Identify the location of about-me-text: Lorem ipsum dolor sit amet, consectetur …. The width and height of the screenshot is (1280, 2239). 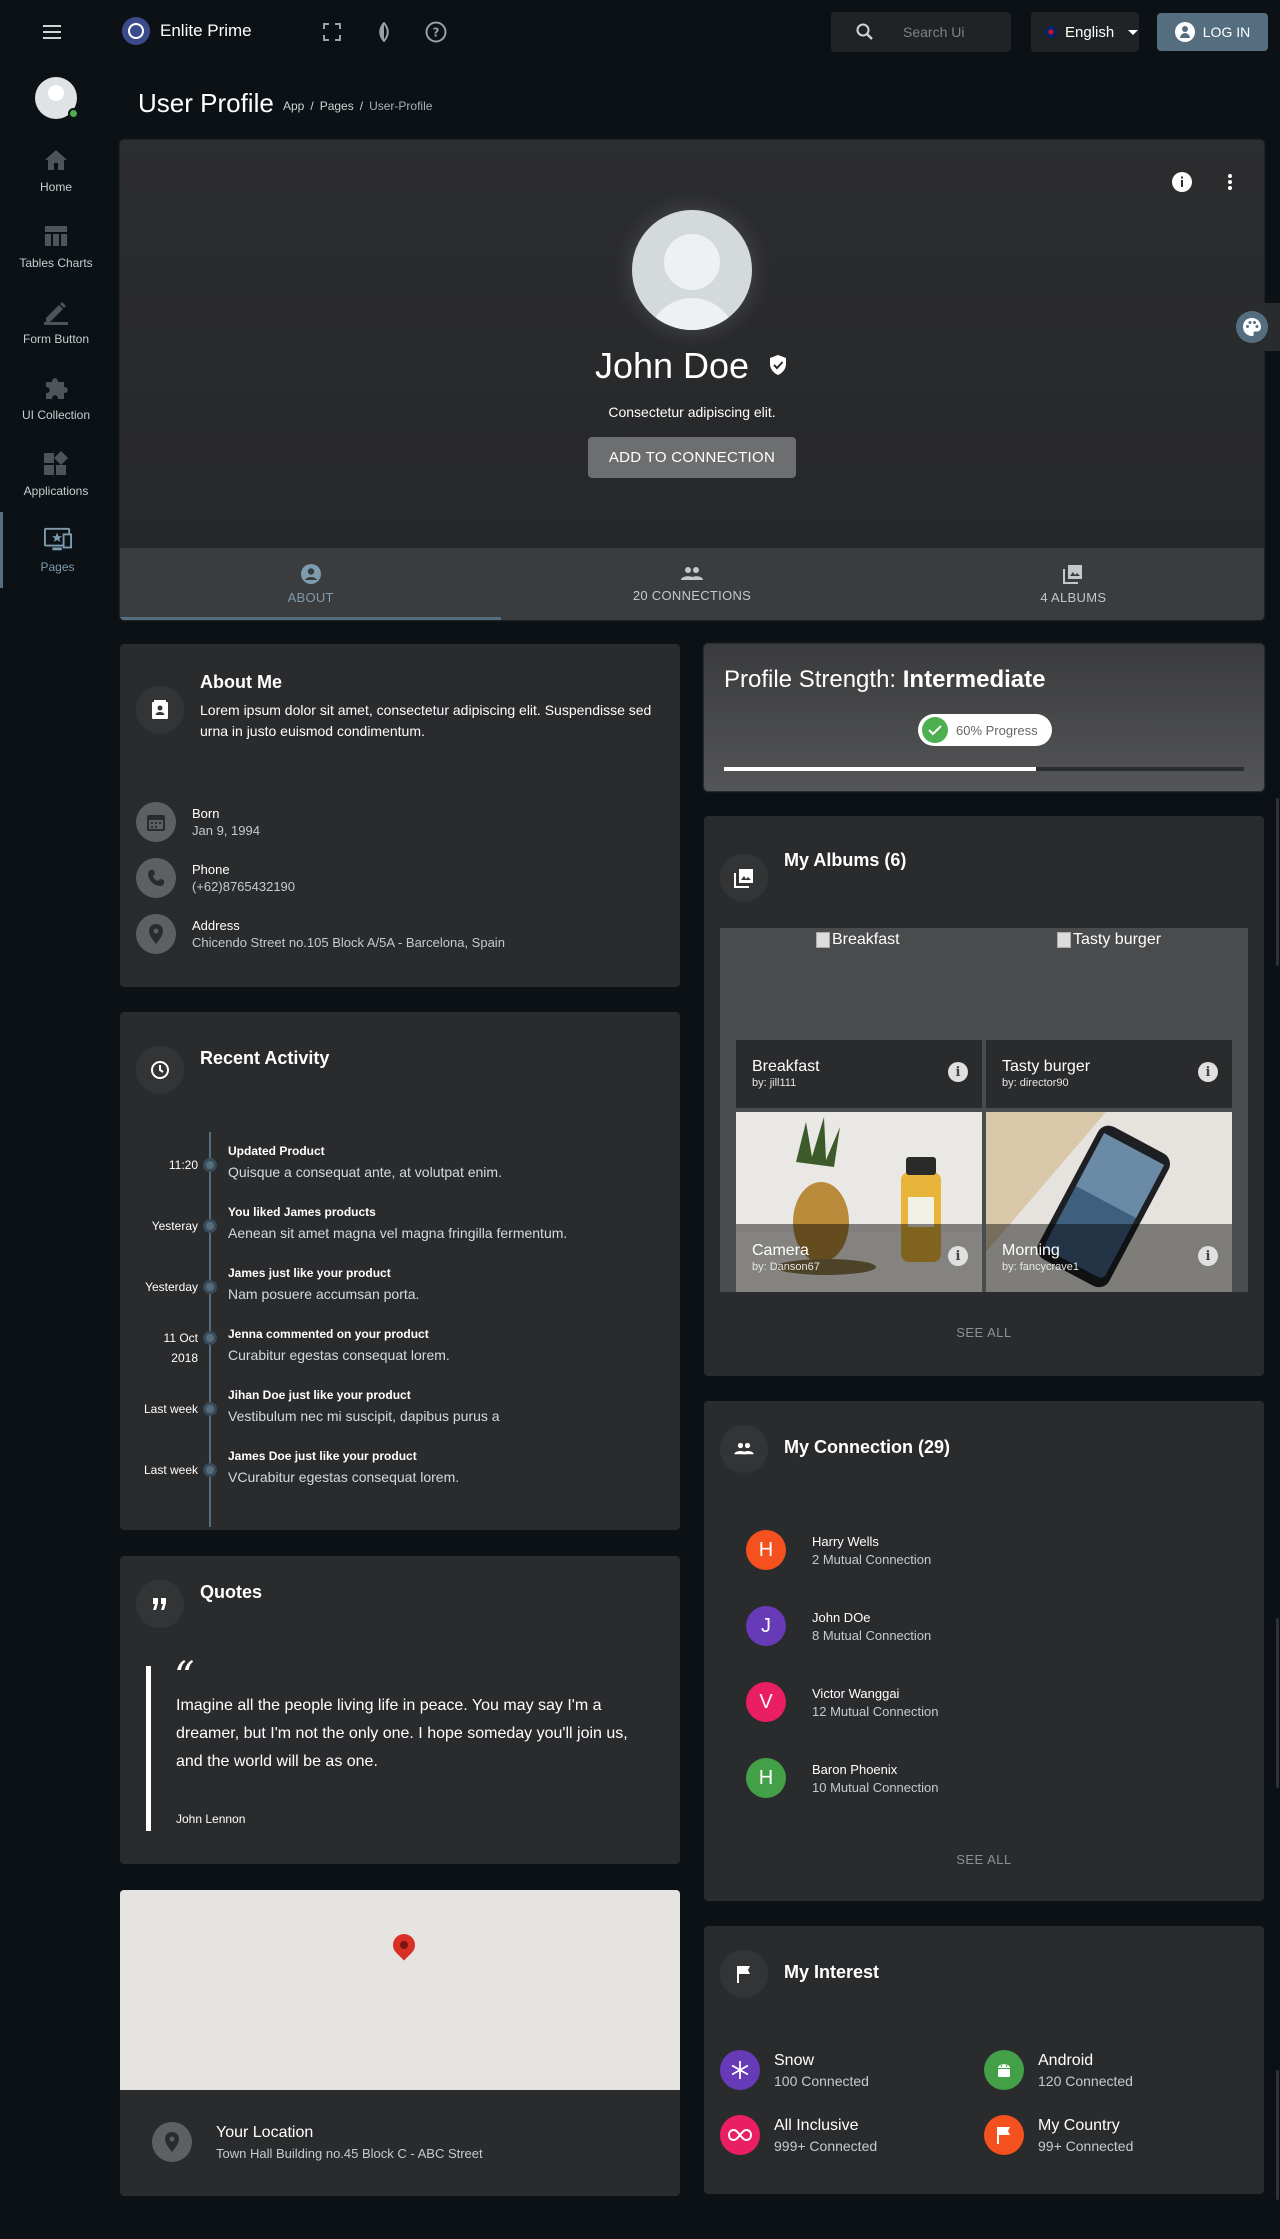
(426, 720).